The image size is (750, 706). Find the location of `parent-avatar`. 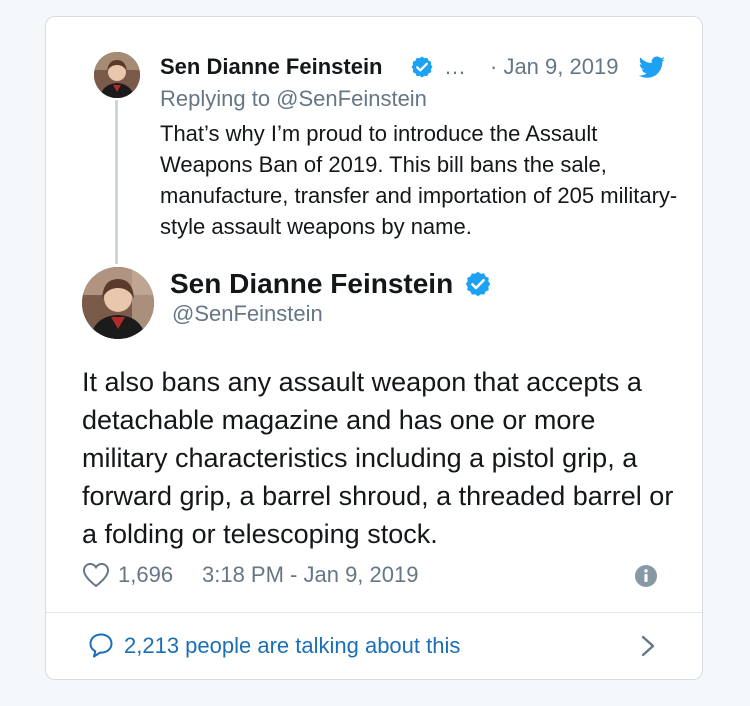

parent-avatar is located at coordinates (117, 75).